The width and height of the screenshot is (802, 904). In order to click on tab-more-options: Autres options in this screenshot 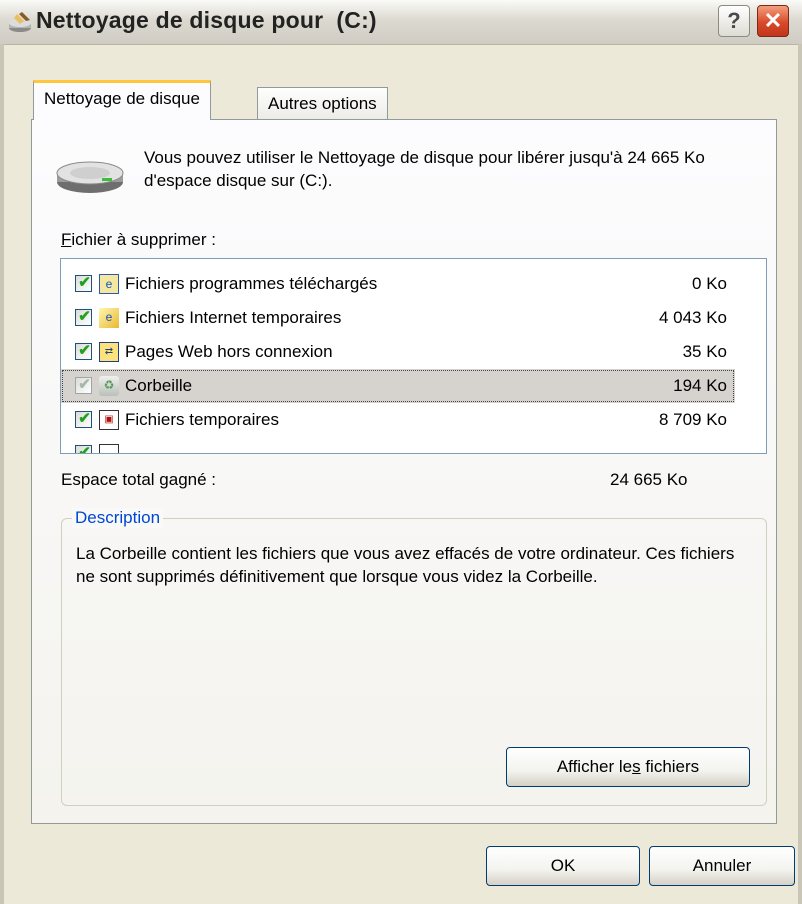, I will do `click(322, 104)`.